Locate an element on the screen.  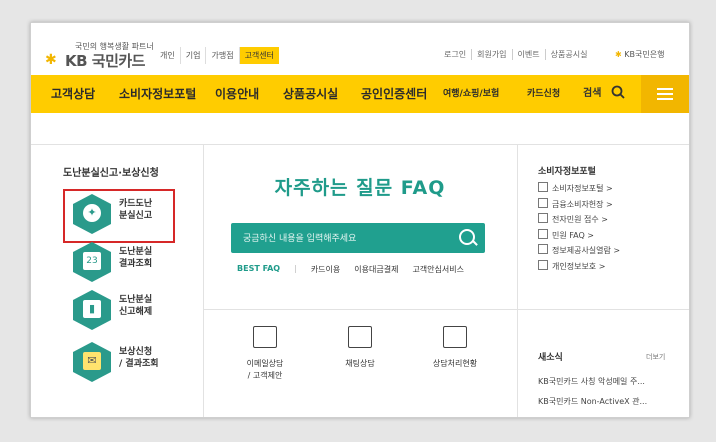
lost-card-report-label: 카드도난 분실신고 is located at coordinates (136, 210).